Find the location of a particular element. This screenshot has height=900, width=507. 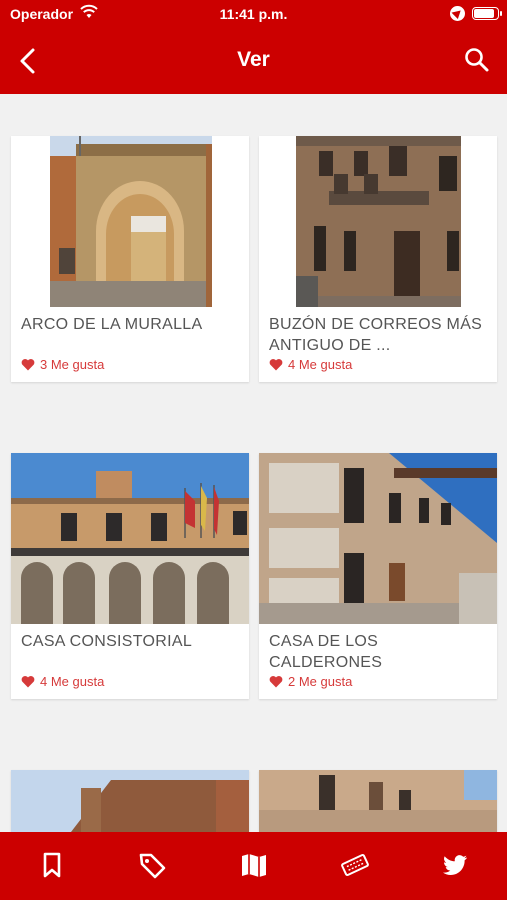

tag-icon is located at coordinates (152, 865).